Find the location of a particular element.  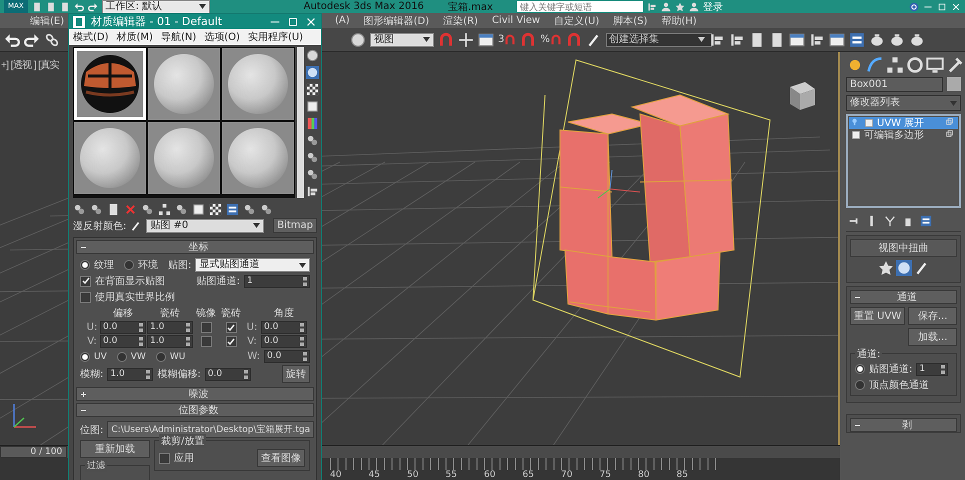

rollout-header: 视图中扭曲 is located at coordinates (903, 248).